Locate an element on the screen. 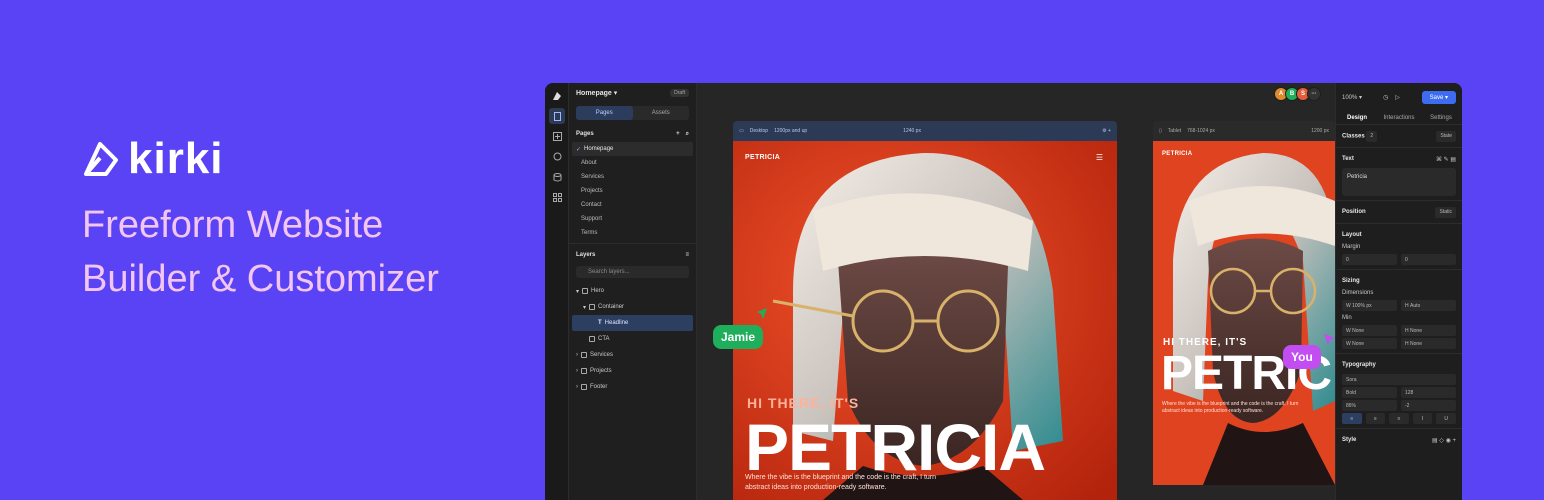 Image resolution: width=1544 pixels, height=500 pixels. font-family-row: Sora is located at coordinates (1399, 379).